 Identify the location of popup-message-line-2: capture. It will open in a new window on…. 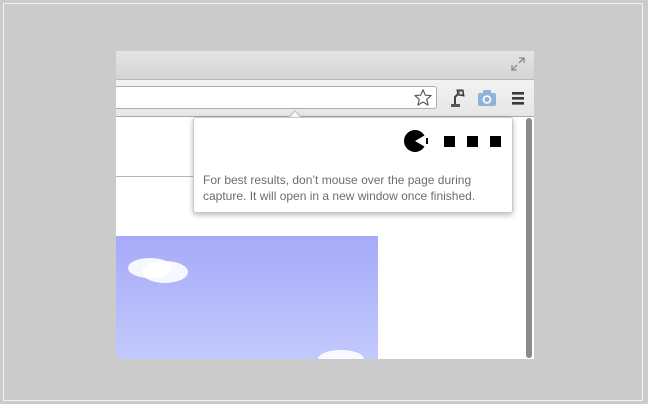
(339, 196).